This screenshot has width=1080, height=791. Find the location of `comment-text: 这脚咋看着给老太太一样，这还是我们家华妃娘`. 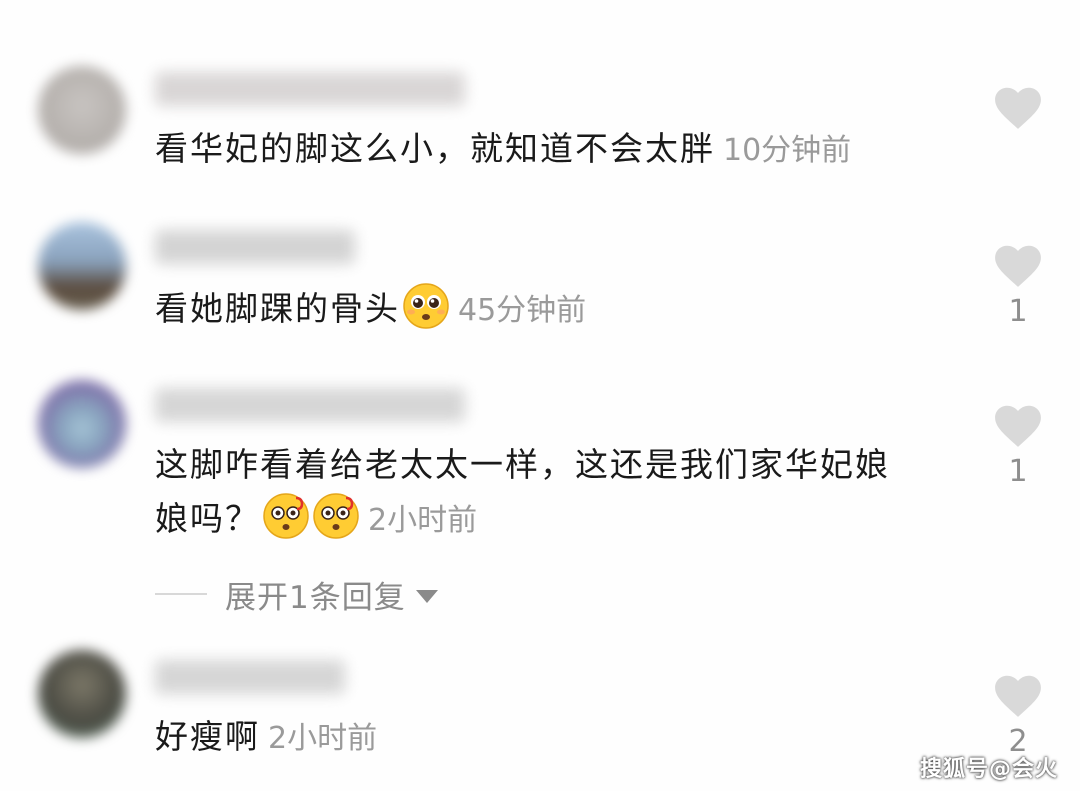

comment-text: 这脚咋看着给老太太一样，这还是我们家华妃娘 is located at coordinates (522, 465).